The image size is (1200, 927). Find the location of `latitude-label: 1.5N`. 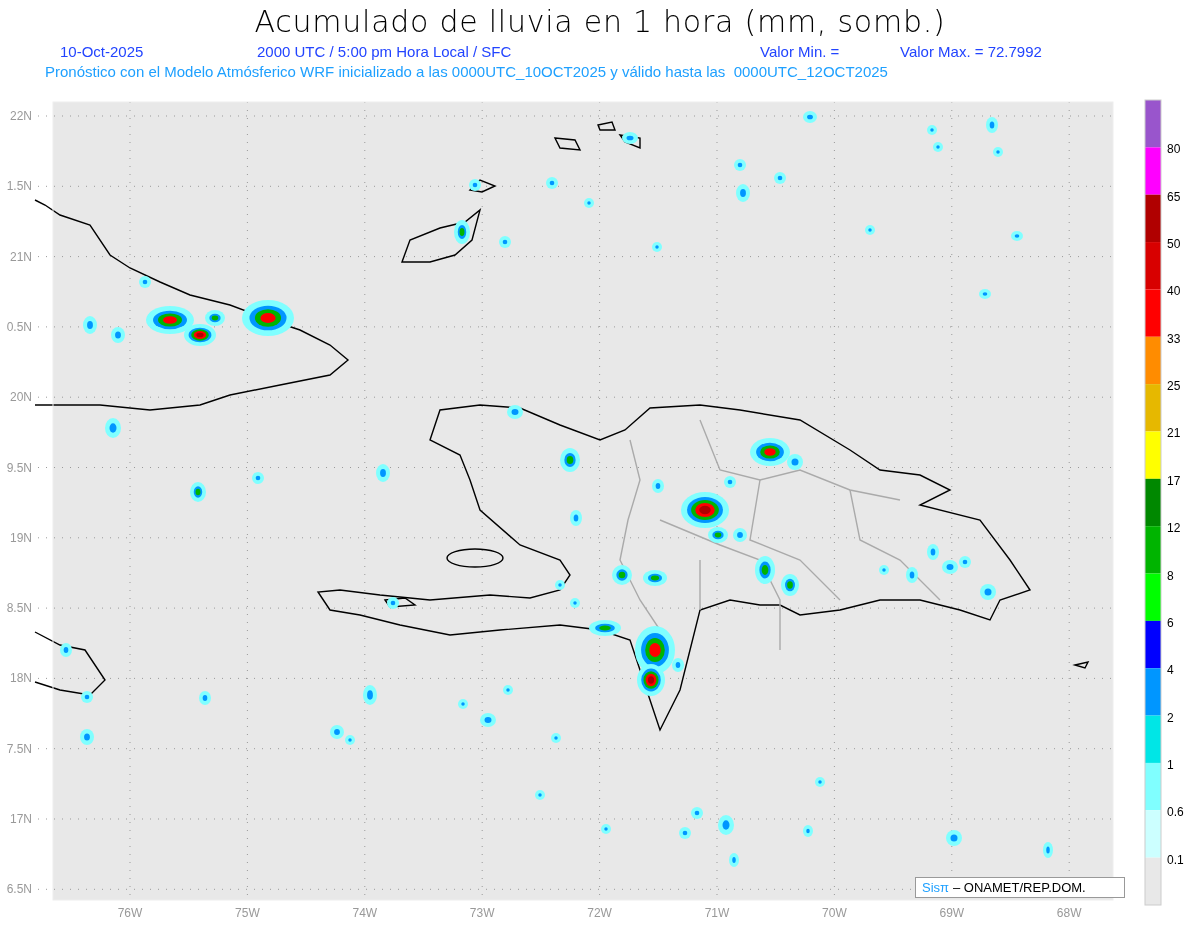

latitude-label: 1.5N is located at coordinates (19, 186).